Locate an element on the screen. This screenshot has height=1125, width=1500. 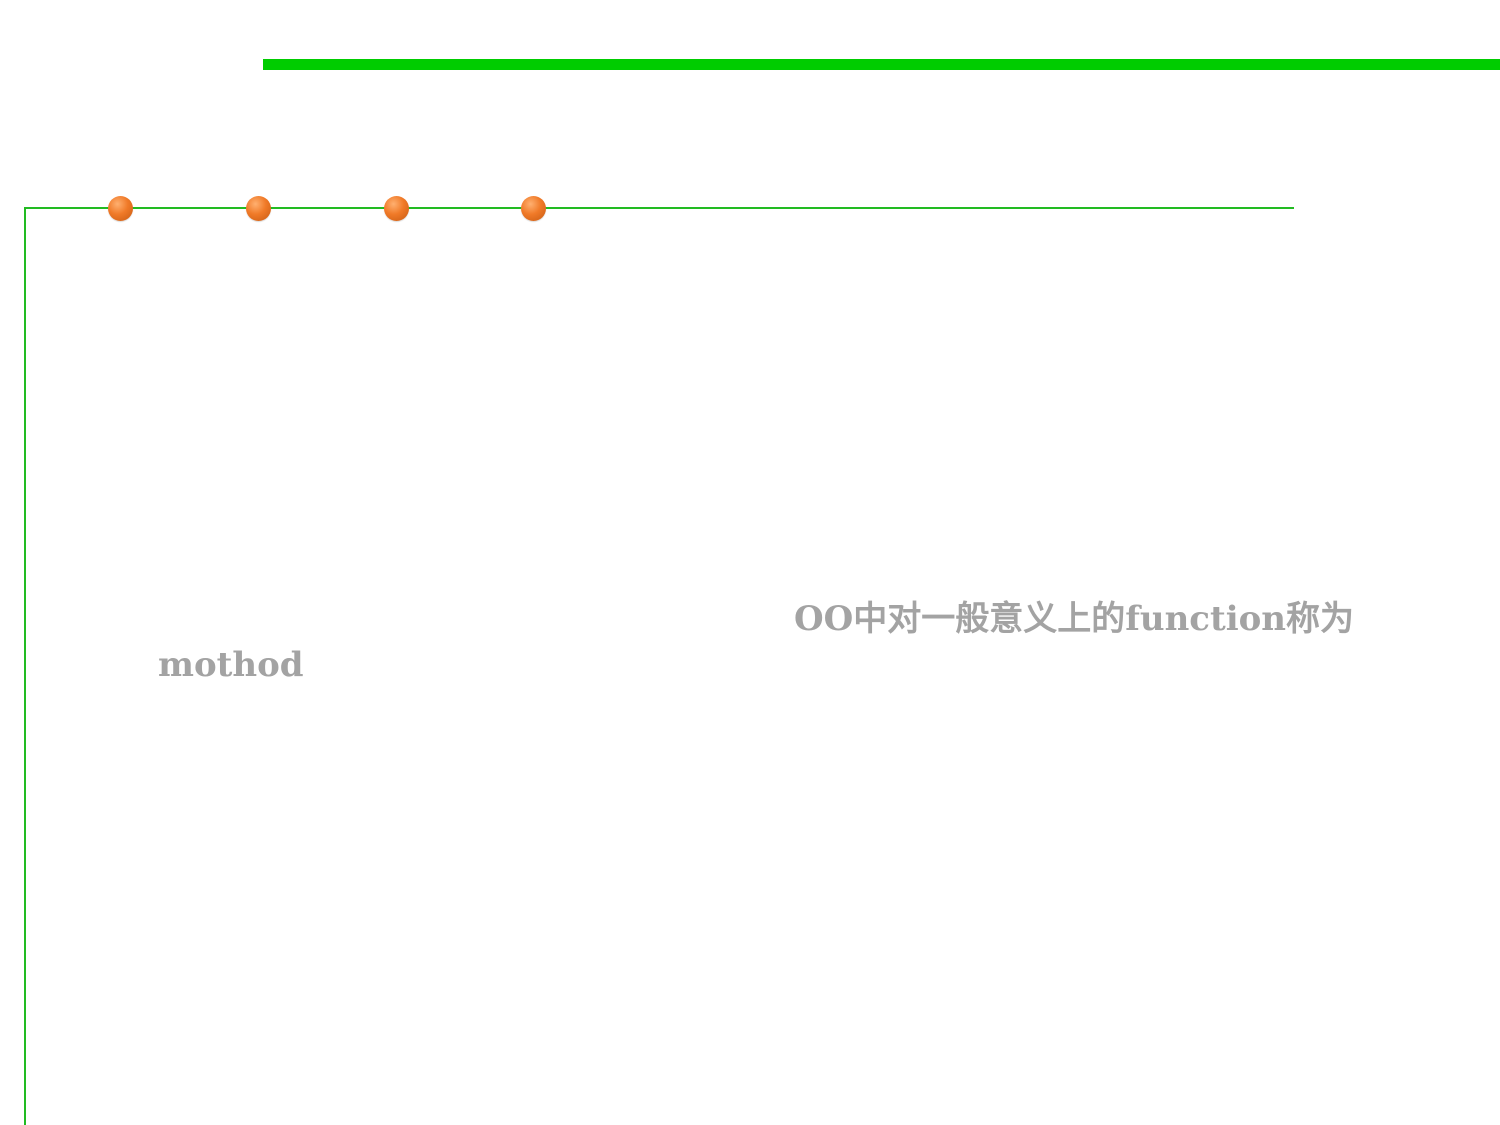
frame-vertical-line is located at coordinates (25, 666).